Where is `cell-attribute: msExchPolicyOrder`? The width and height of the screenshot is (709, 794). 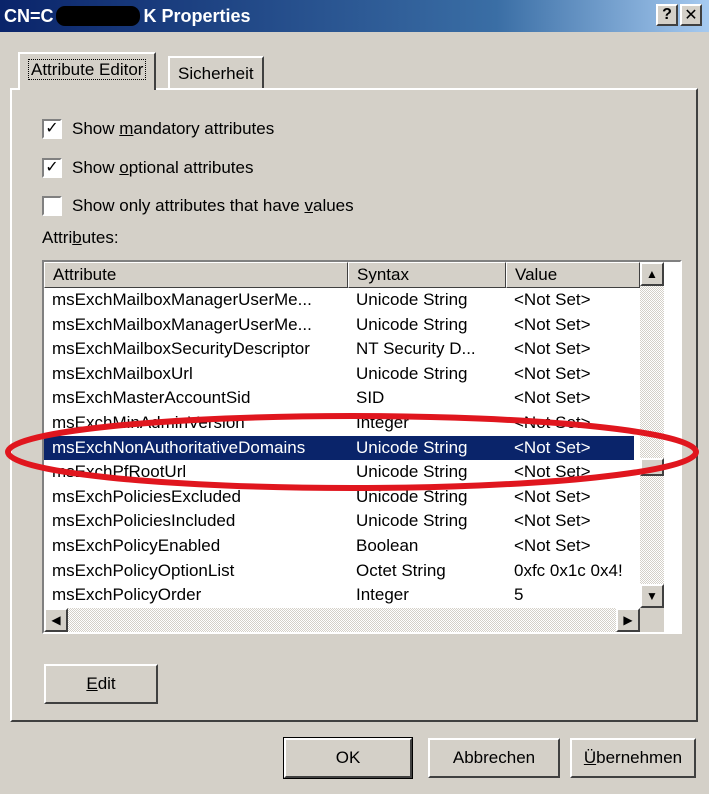
cell-attribute: msExchPolicyOrder is located at coordinates (127, 595).